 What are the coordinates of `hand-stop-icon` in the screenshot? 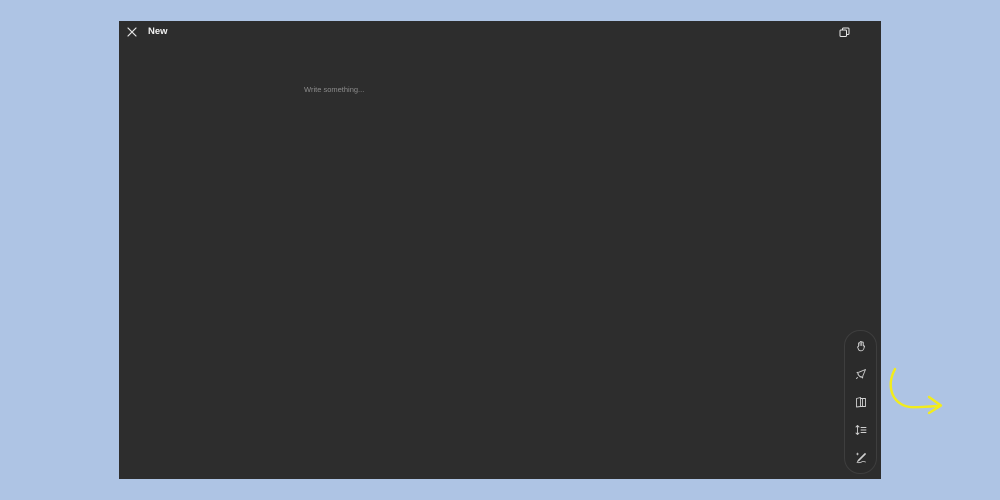 It's located at (860, 345).